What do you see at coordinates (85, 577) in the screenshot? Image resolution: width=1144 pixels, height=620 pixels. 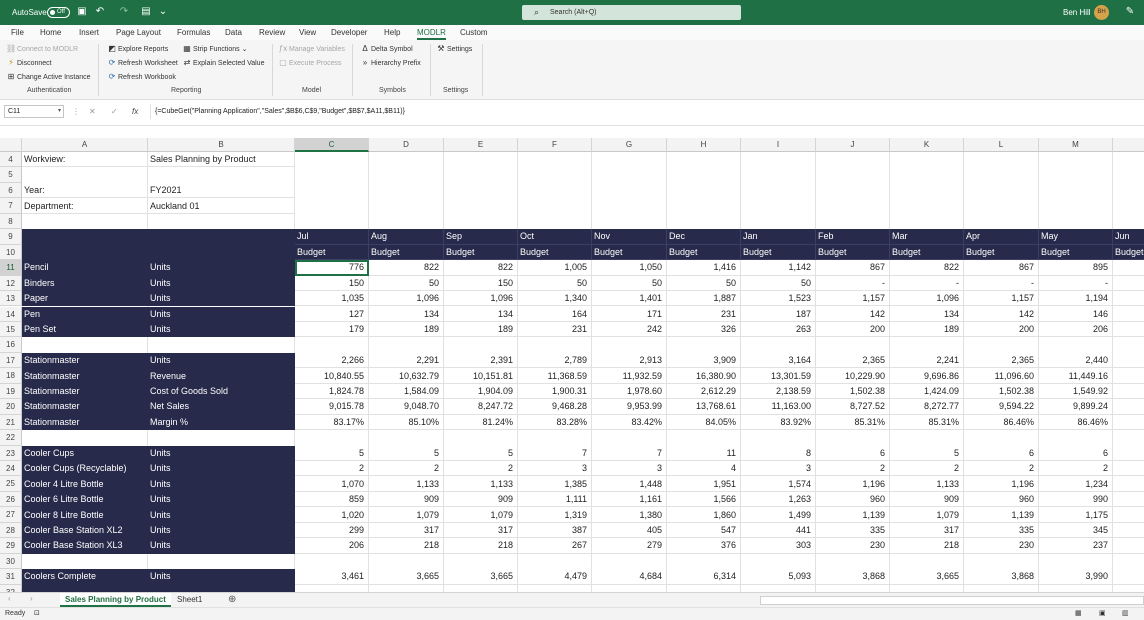 I see `row-product: Coolers Complete` at bounding box center [85, 577].